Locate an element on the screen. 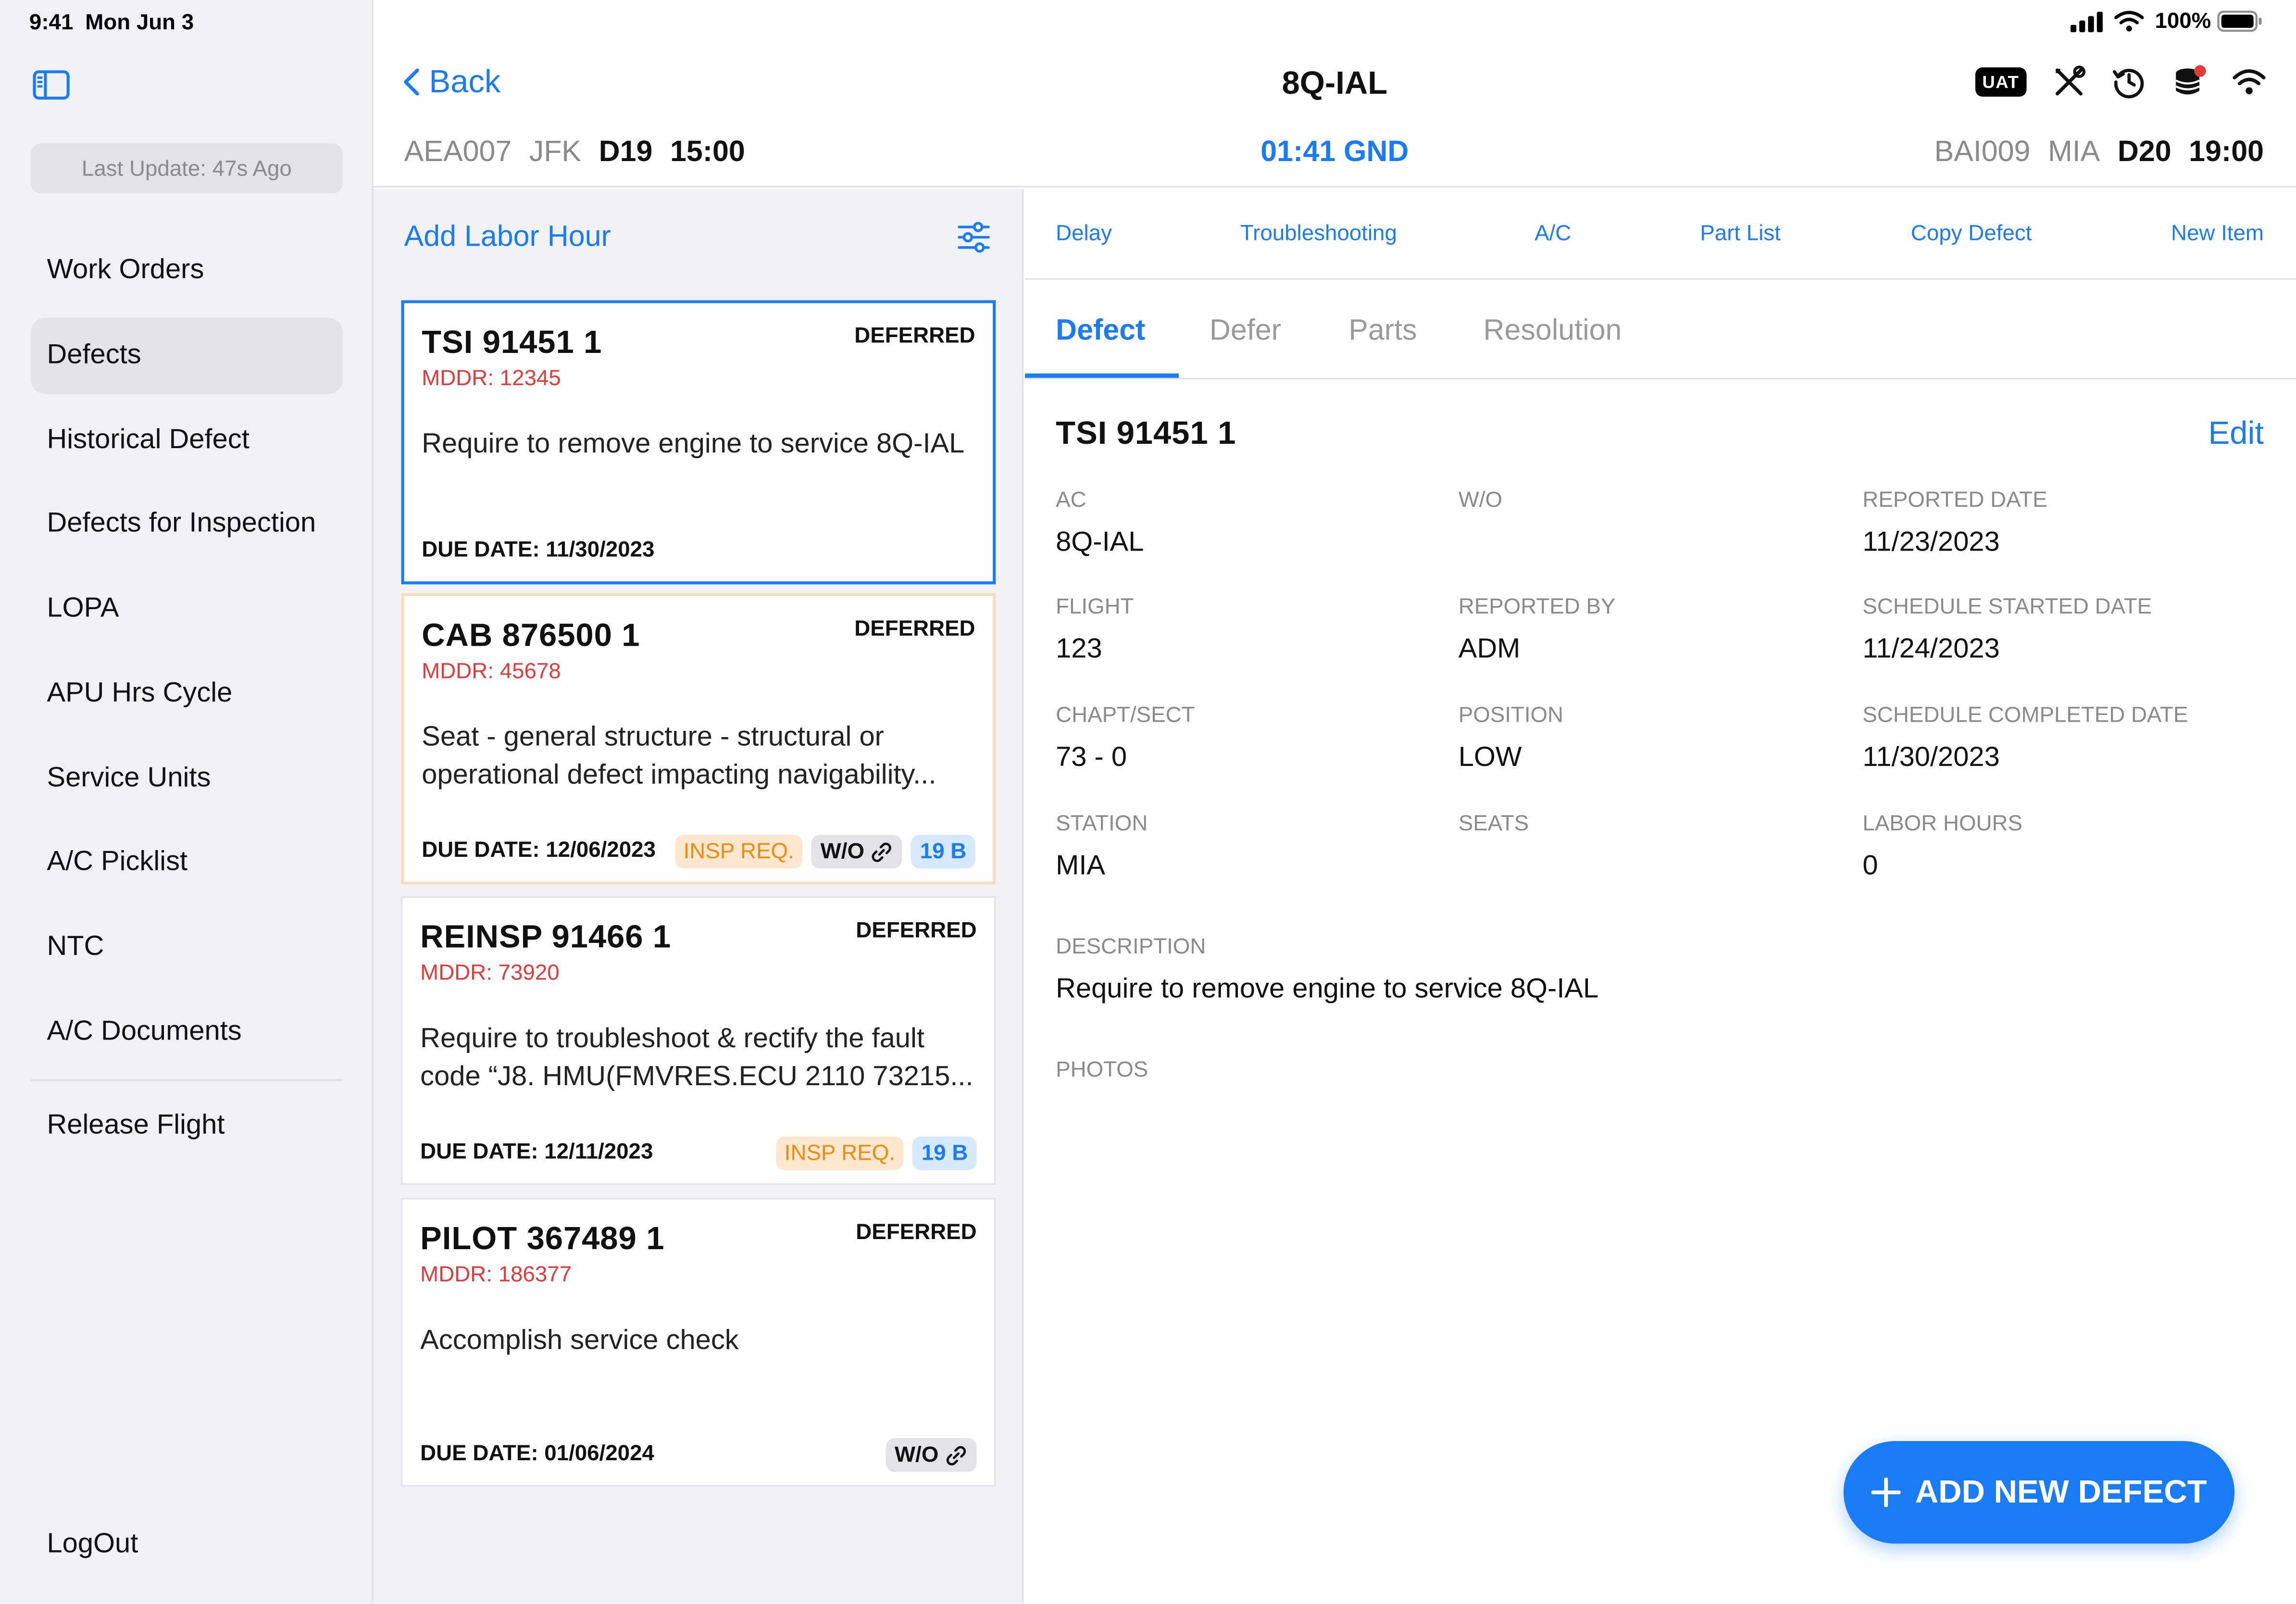 Image resolution: width=2296 pixels, height=1604 pixels. defect-card-due-date: DUE DATE: 01/06/2024 is located at coordinates (537, 1453).